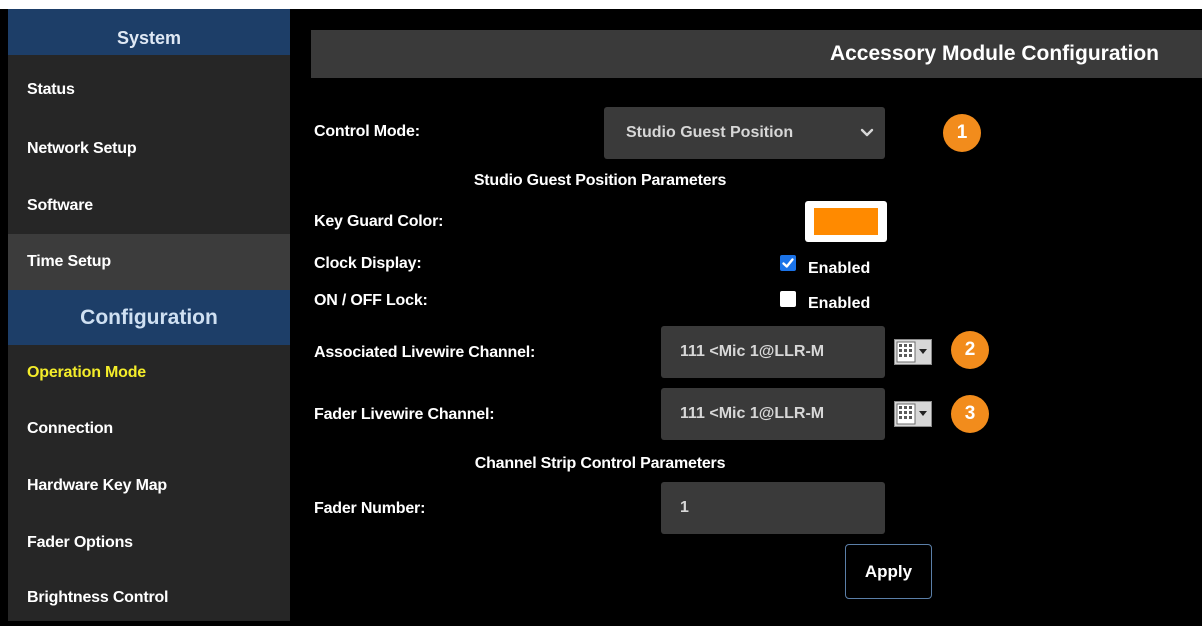  What do you see at coordinates (97, 485) in the screenshot?
I see `sidebar-item-label: Hardware Key Map` at bounding box center [97, 485].